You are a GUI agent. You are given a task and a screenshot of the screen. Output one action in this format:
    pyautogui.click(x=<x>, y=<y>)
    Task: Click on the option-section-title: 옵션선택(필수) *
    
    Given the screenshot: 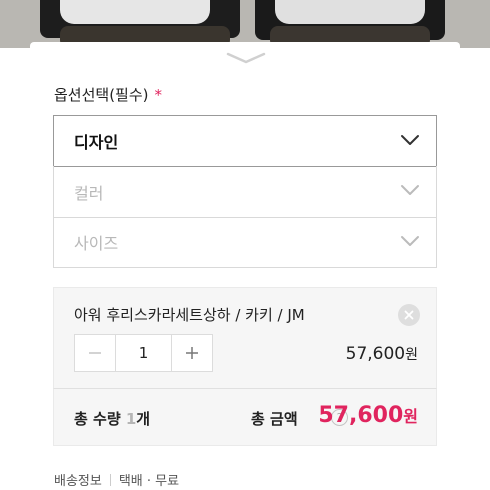 What is the action you would take?
    pyautogui.click(x=108, y=94)
    